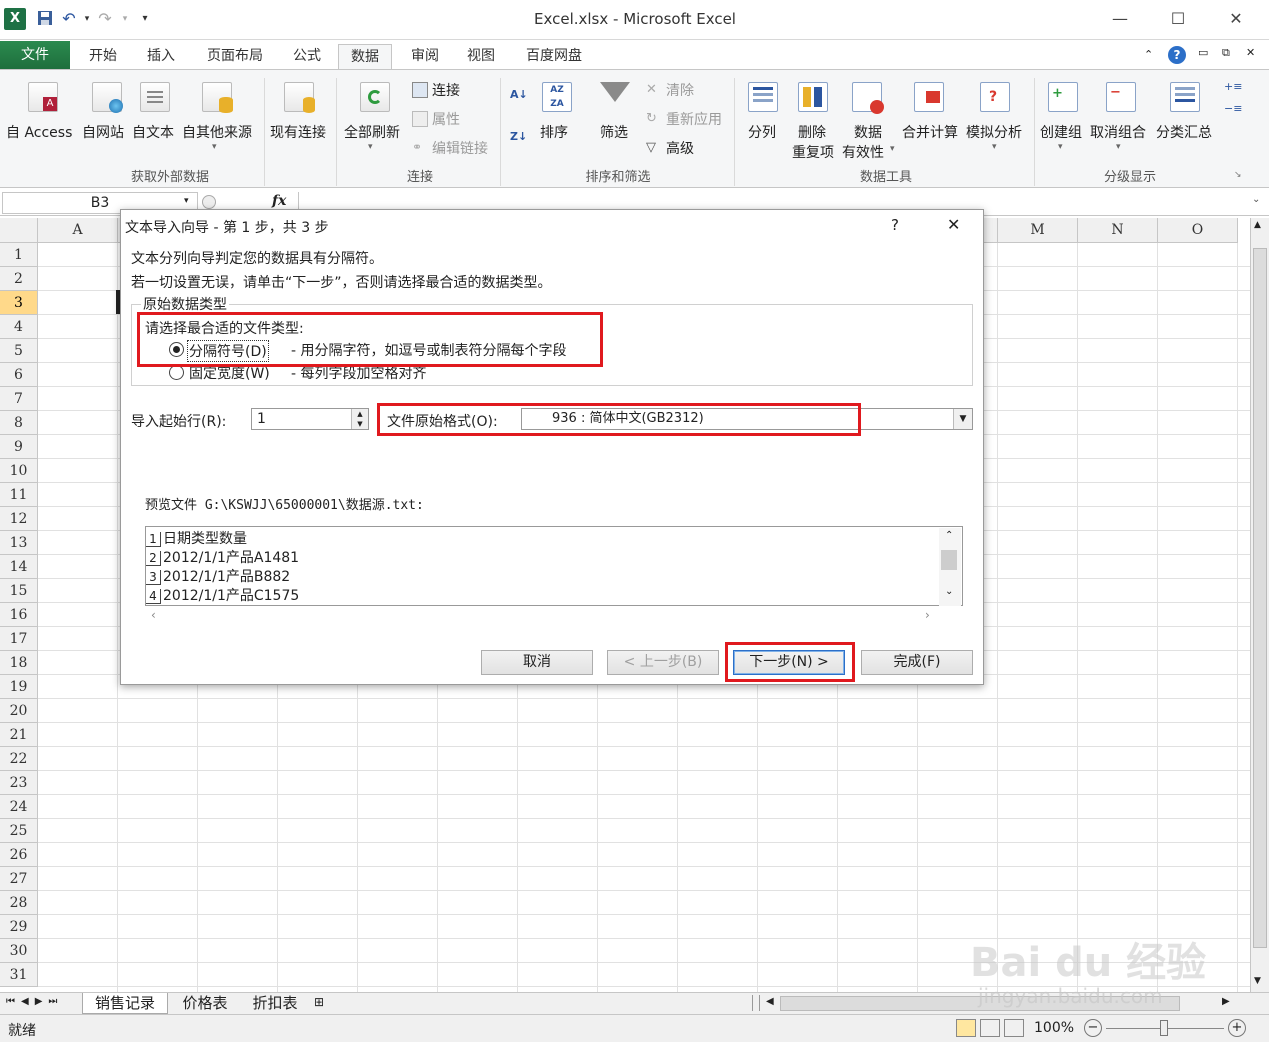  I want to click on refresh-all-button: 全部刷新, so click(372, 132).